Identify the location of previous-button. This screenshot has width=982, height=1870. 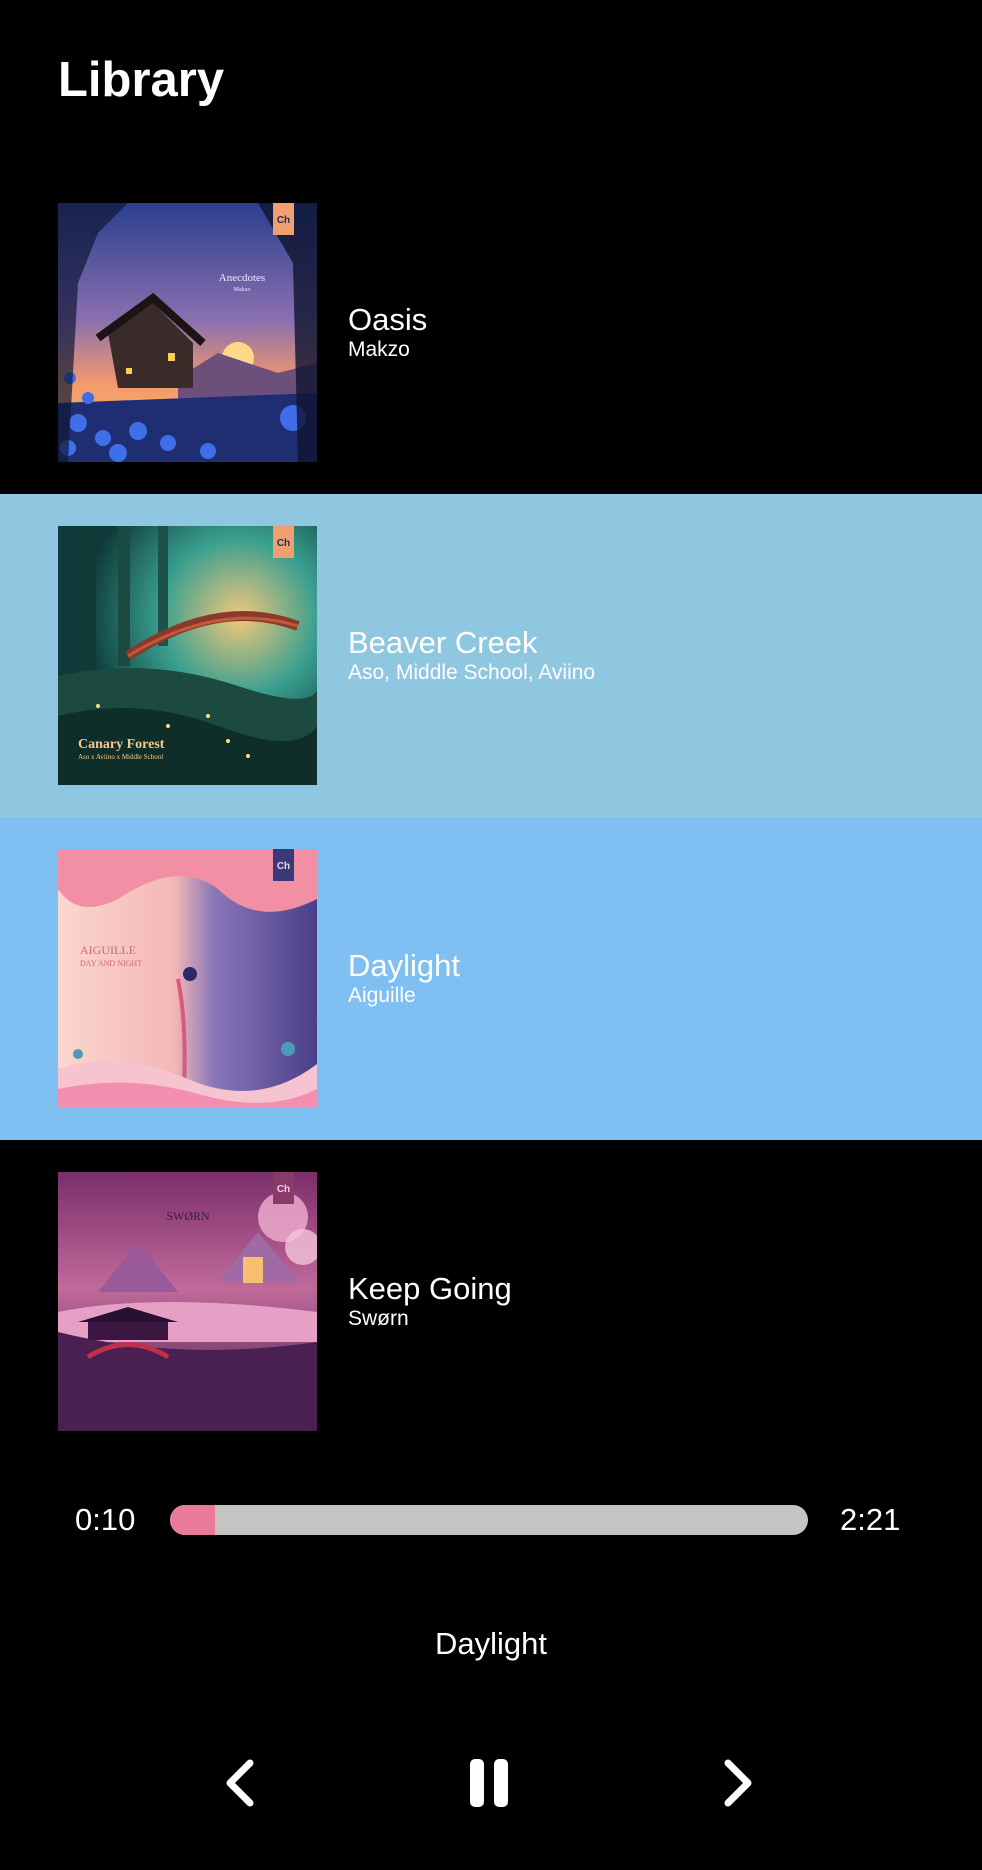
(242, 1783).